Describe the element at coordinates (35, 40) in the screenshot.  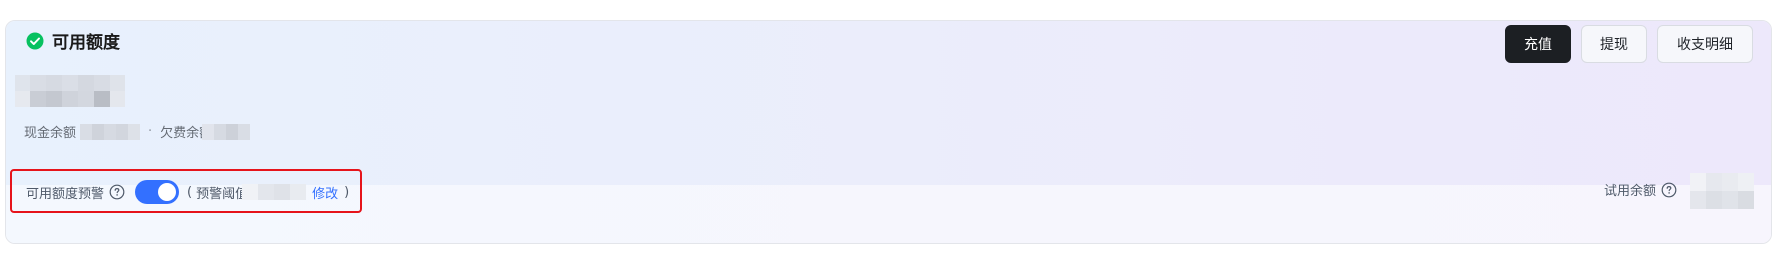
I see `check-circle-icon` at that location.